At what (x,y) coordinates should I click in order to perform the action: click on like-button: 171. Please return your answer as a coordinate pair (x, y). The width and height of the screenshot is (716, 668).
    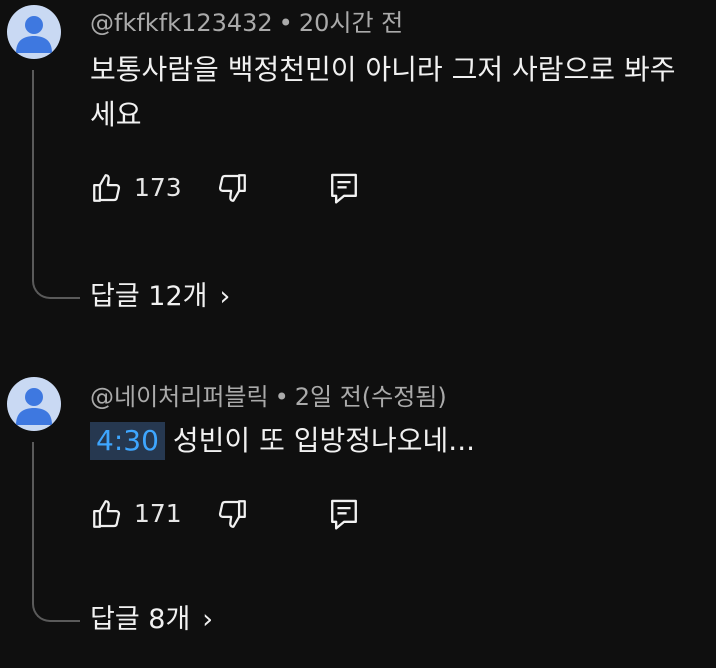
    Looking at the image, I should click on (136, 514).